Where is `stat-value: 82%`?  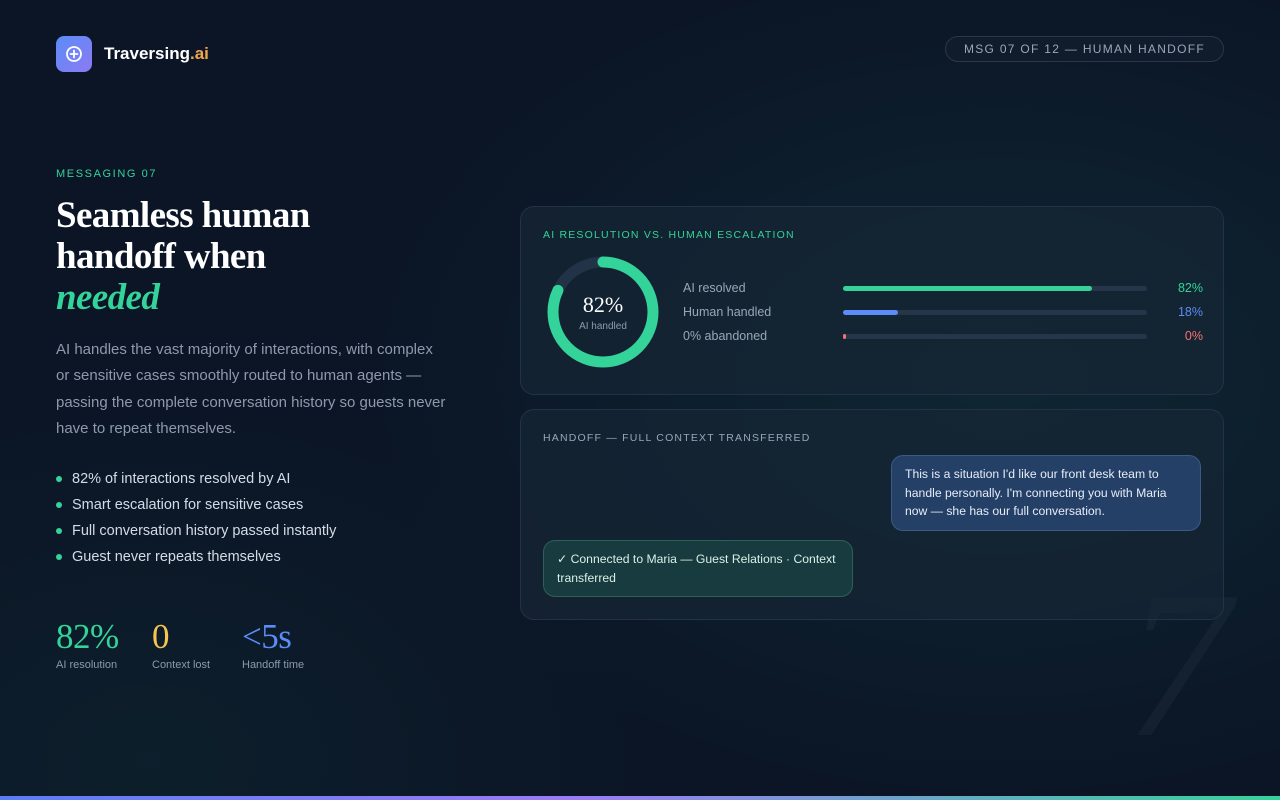 stat-value: 82% is located at coordinates (87, 636).